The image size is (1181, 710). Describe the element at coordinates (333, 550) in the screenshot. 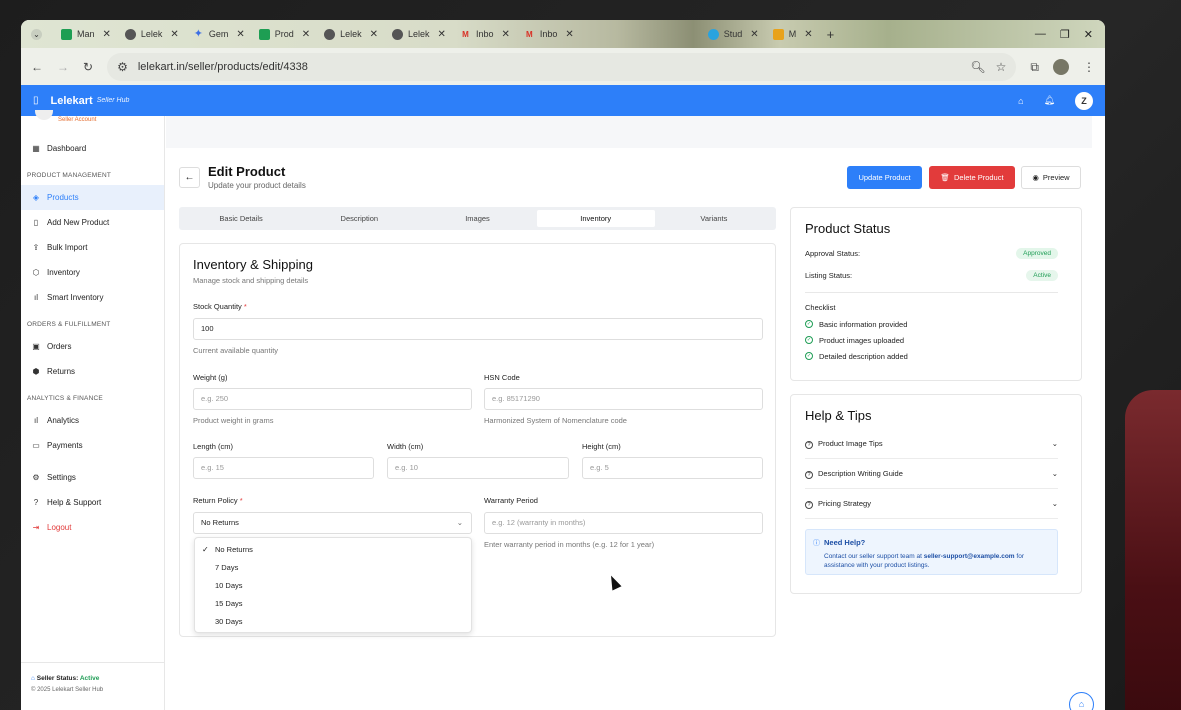

I see `dropdown-option-no-returns: ✓ No Returns` at that location.